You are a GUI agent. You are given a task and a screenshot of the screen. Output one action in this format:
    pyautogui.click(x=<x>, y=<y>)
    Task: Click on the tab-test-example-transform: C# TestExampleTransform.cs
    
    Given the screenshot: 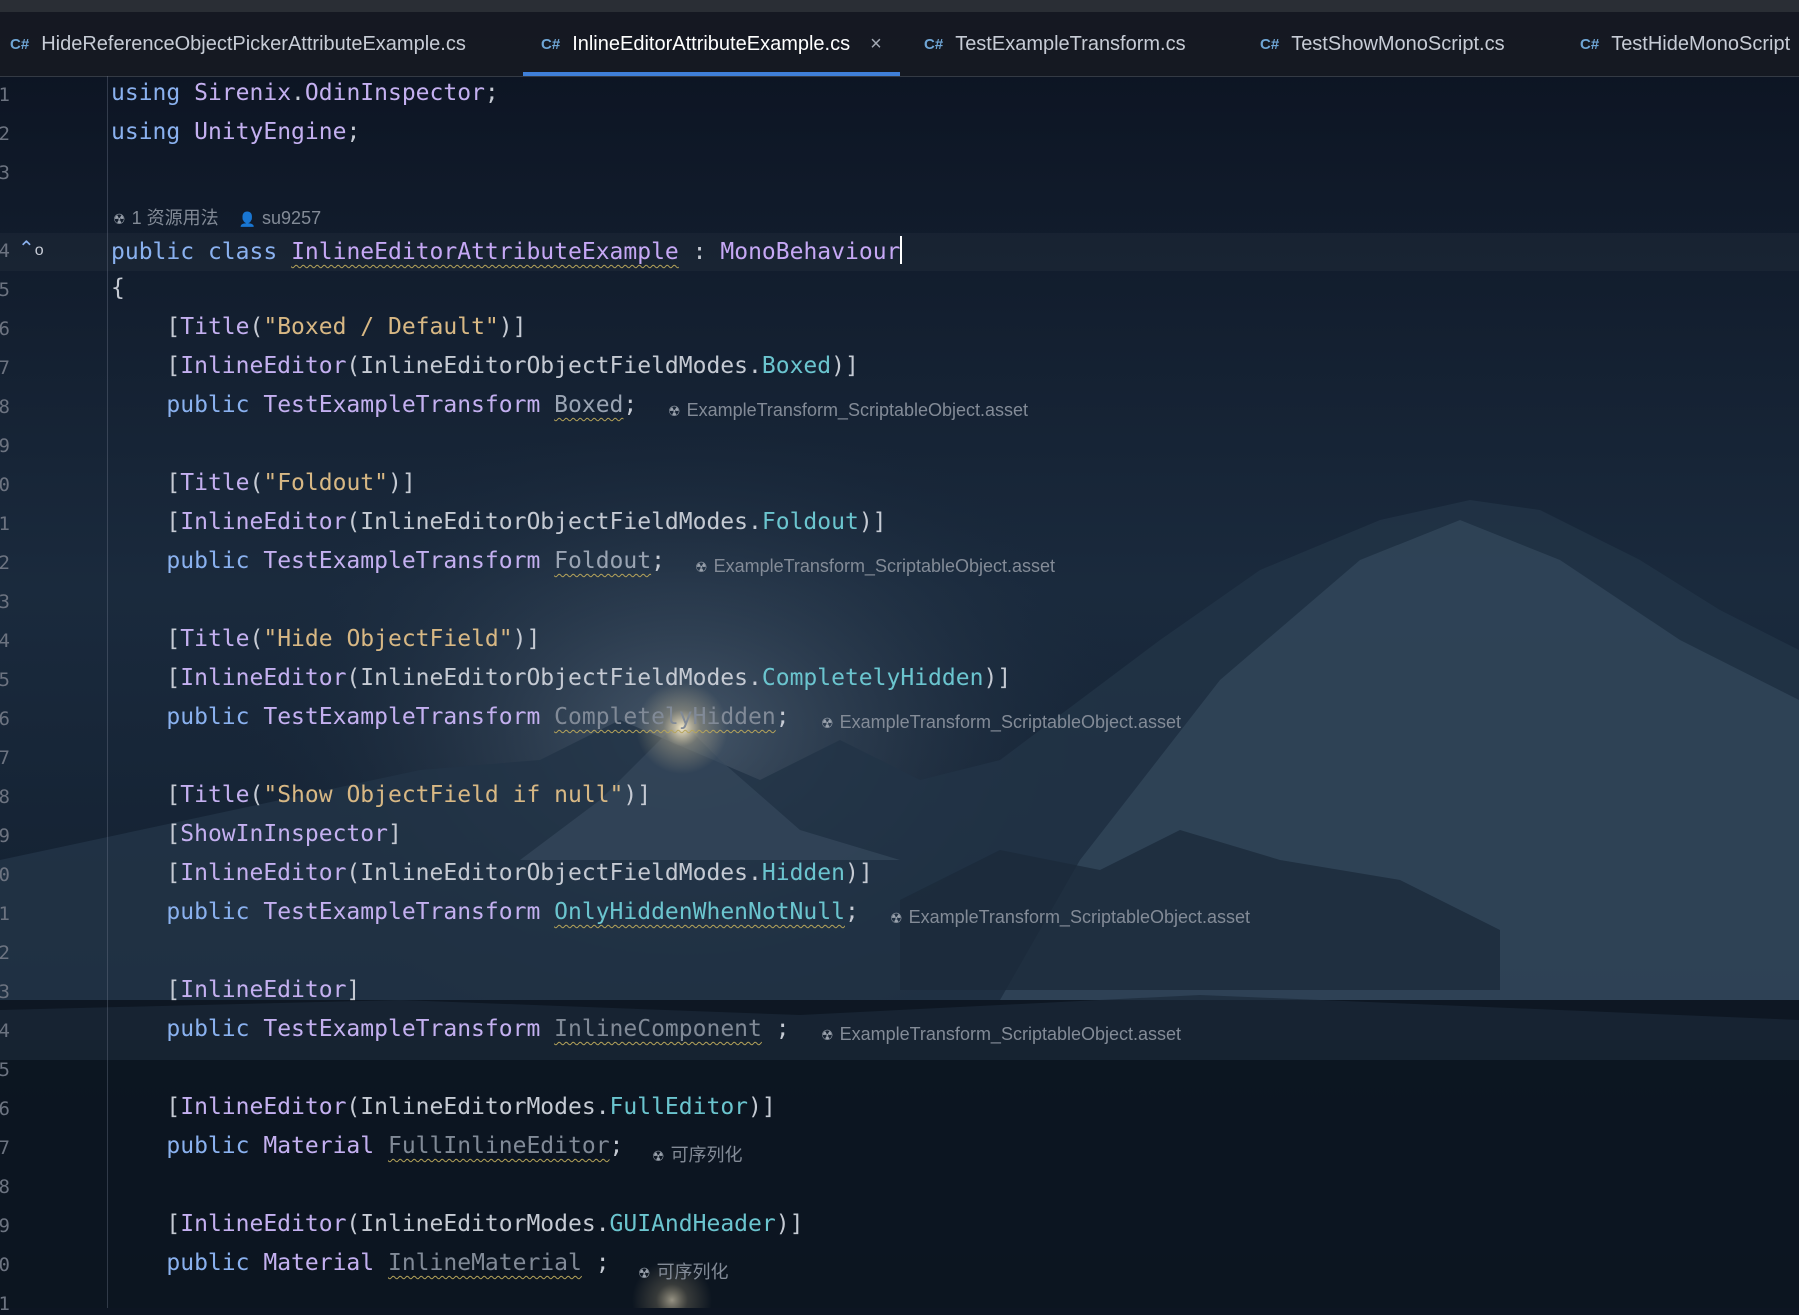 What is the action you would take?
    pyautogui.click(x=1055, y=44)
    